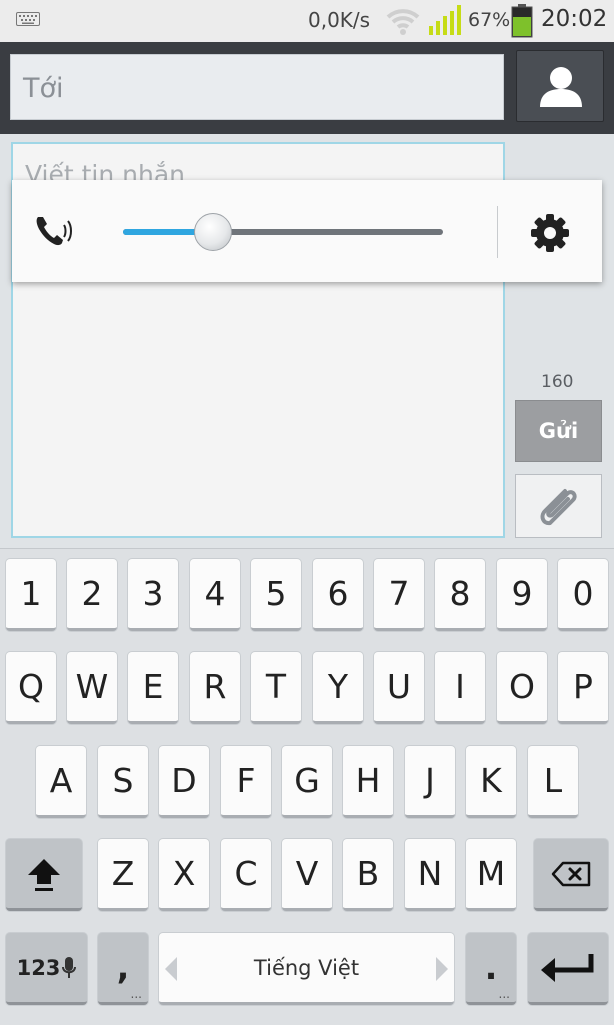 The width and height of the screenshot is (614, 1025). I want to click on key-l: L, so click(553, 782).